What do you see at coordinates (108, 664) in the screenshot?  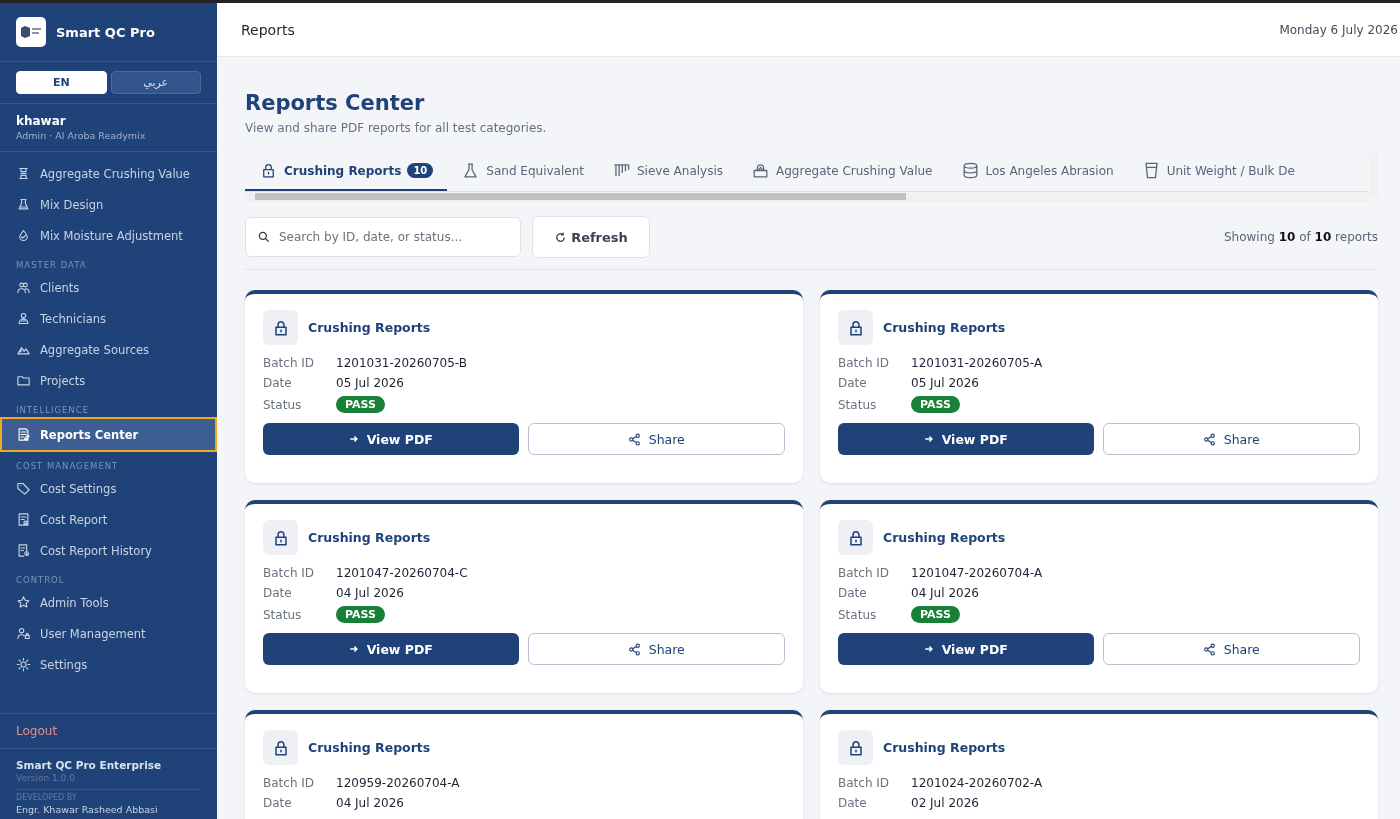 I see `nav-item: Settings` at bounding box center [108, 664].